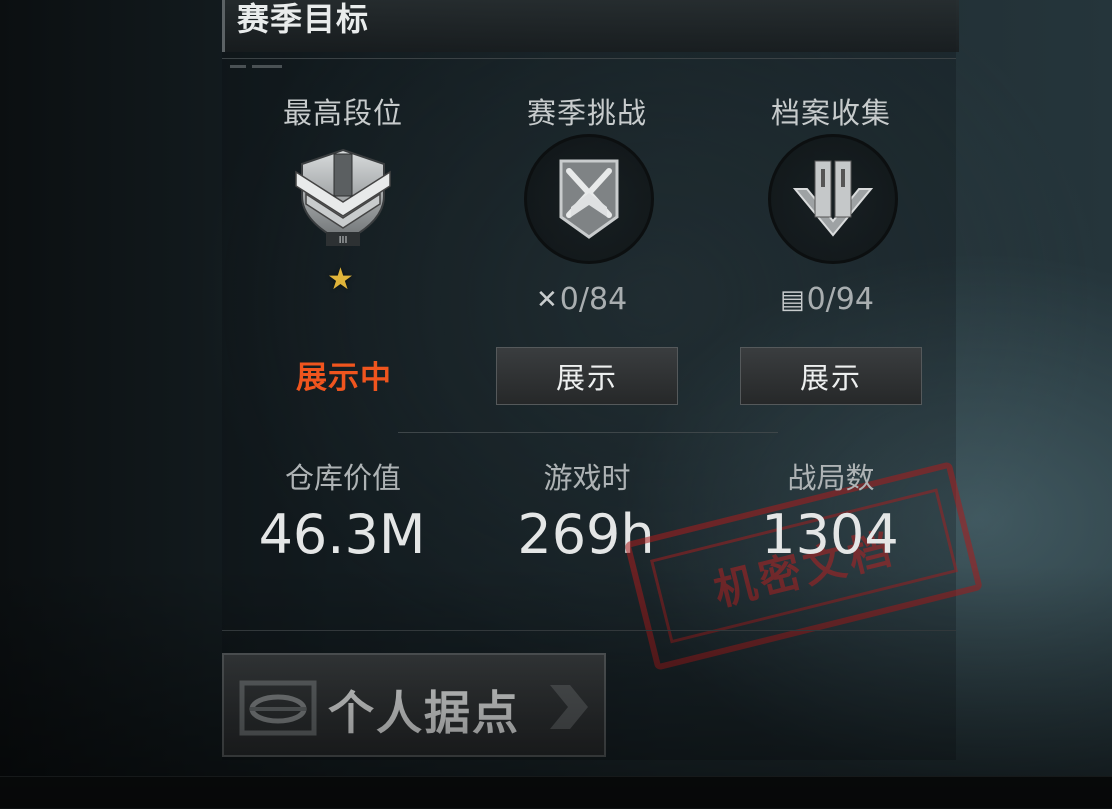  I want to click on rank-emblem-icon: III, so click(343, 197).